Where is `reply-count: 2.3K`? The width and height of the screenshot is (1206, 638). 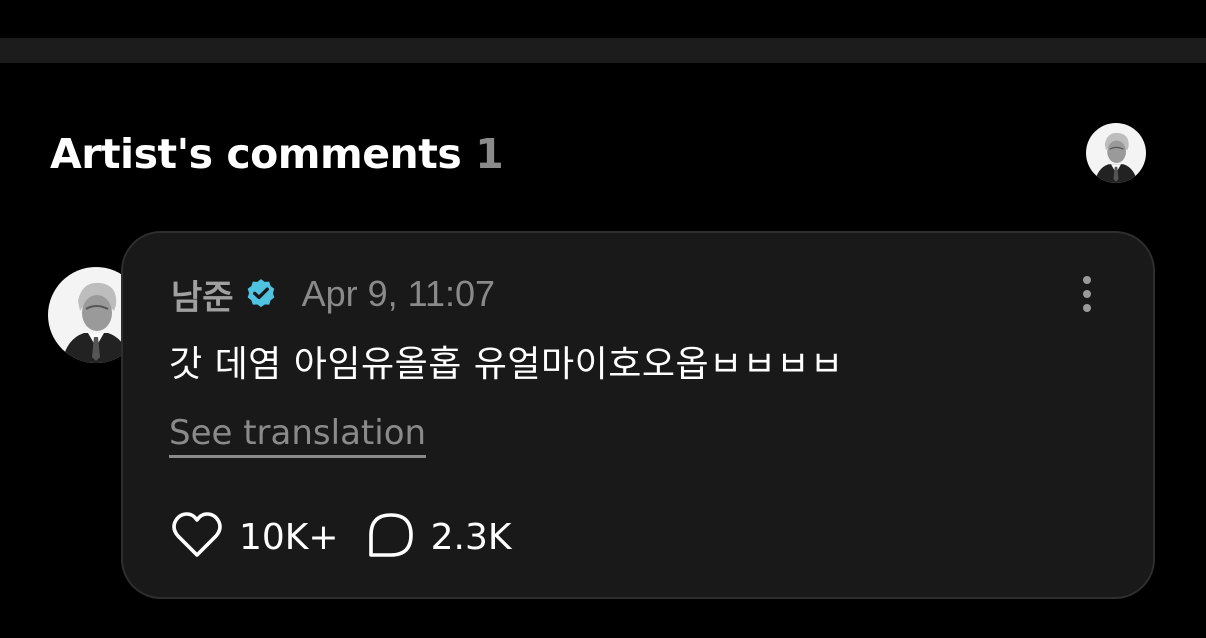
reply-count: 2.3K is located at coordinates (471, 537).